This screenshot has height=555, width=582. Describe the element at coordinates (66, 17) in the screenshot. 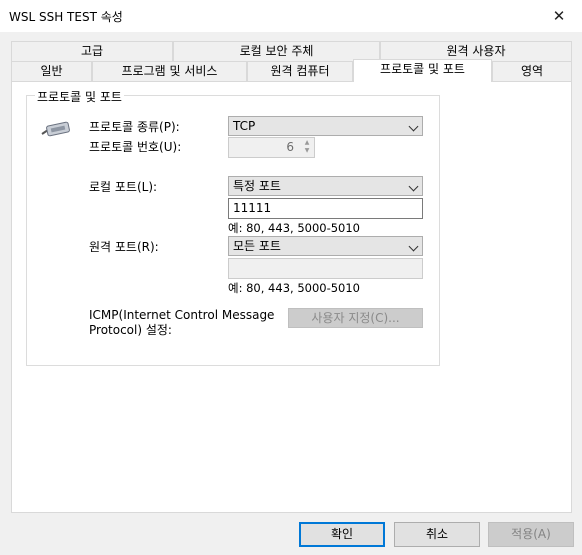

I see `window-title: WSL SSH TEST 속성` at that location.